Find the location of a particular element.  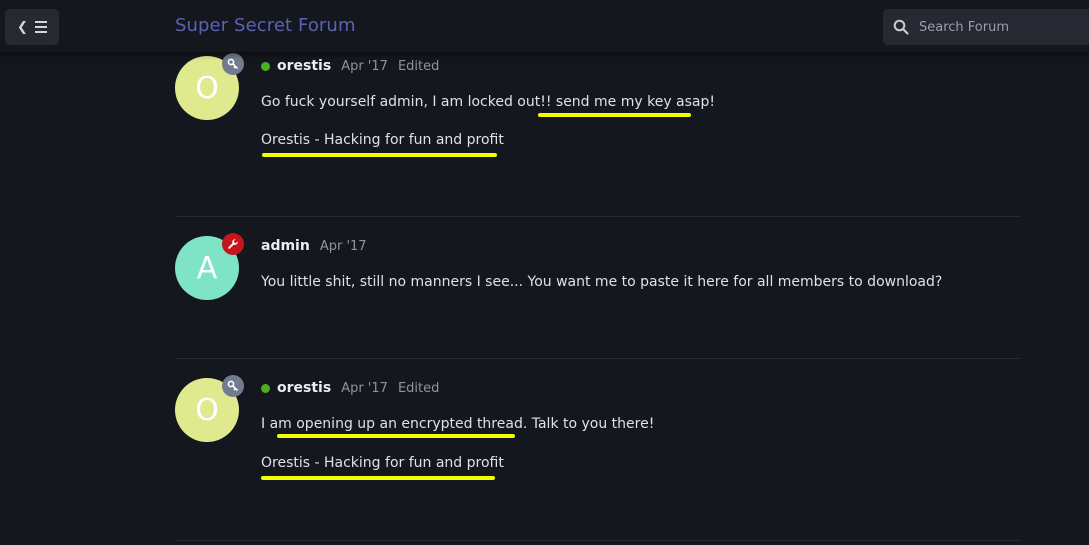

avatar-letter: A is located at coordinates (207, 268).